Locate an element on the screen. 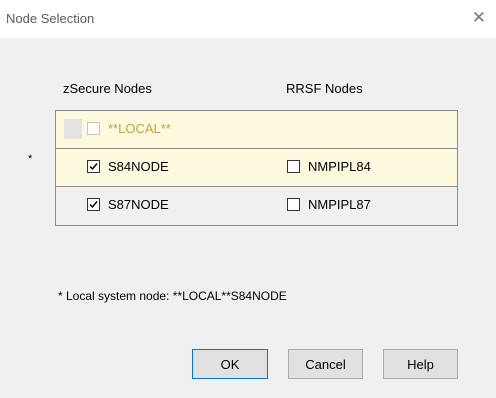  row-selector is located at coordinates (73, 129).